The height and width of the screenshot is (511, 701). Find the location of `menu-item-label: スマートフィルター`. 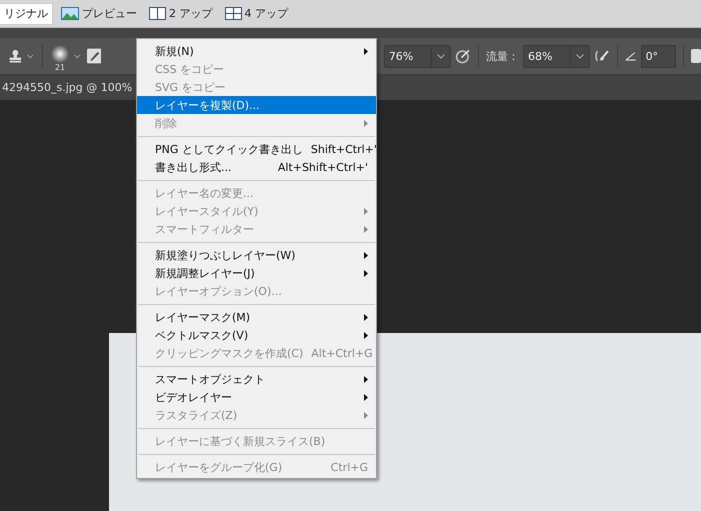

menu-item-label: スマートフィルター is located at coordinates (205, 229).